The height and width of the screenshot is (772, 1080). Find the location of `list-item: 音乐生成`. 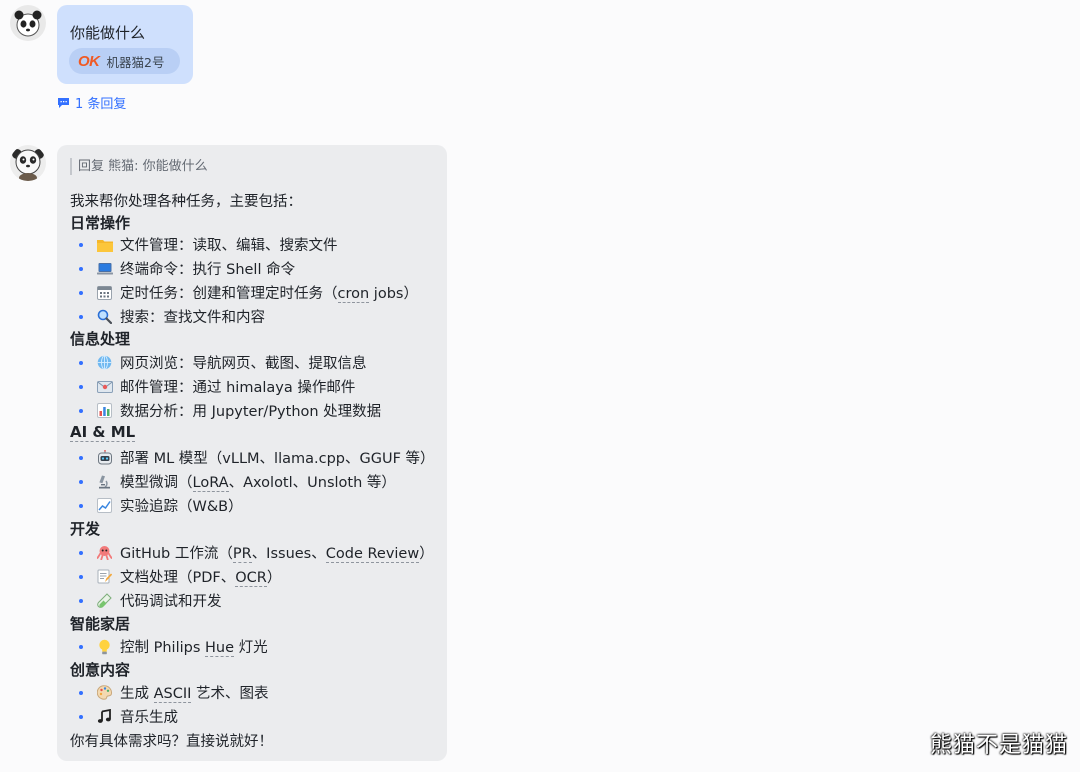

list-item: 音乐生成 is located at coordinates (128, 716).